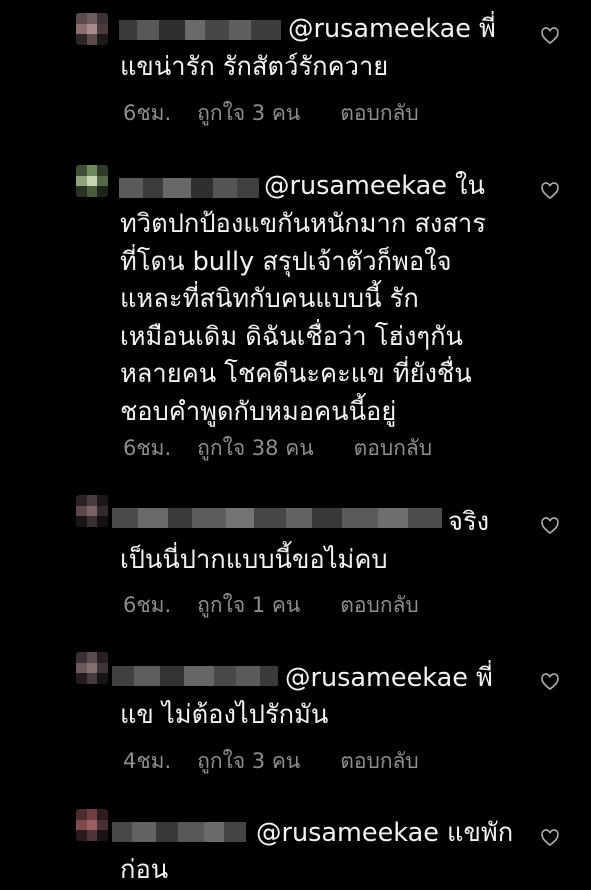  I want to click on like-count: ถูกใจ 38 คน, so click(255, 448).